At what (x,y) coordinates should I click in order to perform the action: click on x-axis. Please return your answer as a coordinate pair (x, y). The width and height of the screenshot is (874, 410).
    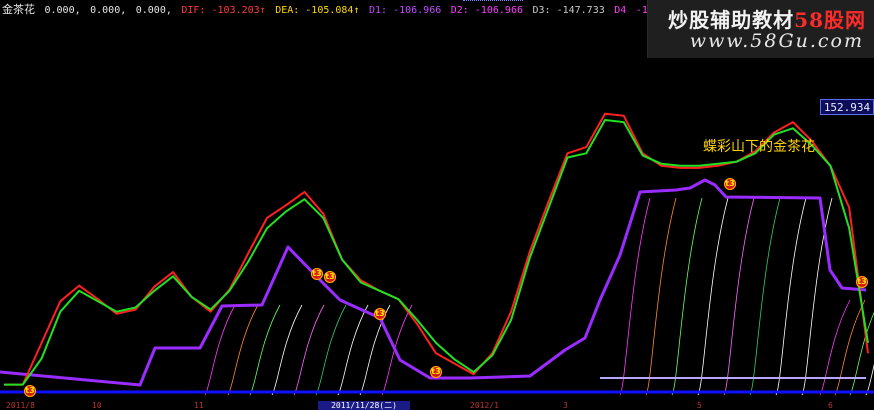
    Looking at the image, I should click on (437, 406).